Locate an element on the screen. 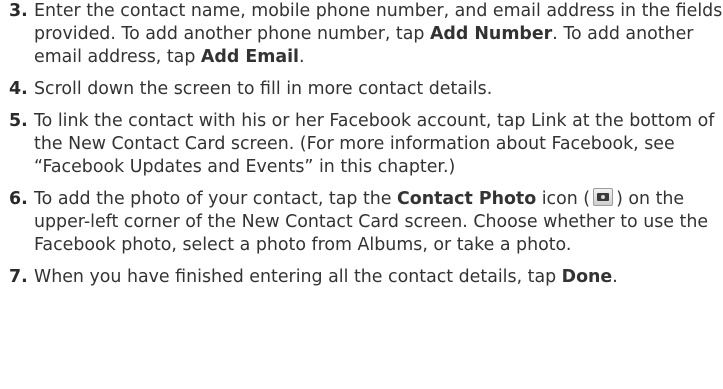 This screenshot has height=389, width=723. step-number: 6. is located at coordinates (18, 199).